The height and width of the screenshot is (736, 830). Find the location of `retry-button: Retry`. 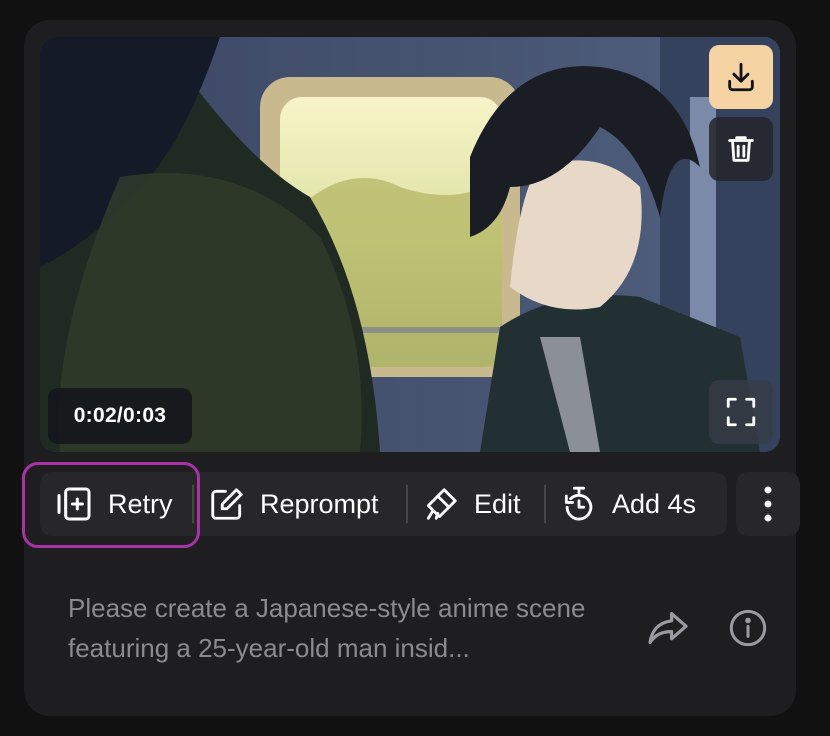

retry-button: Retry is located at coordinates (116, 504).